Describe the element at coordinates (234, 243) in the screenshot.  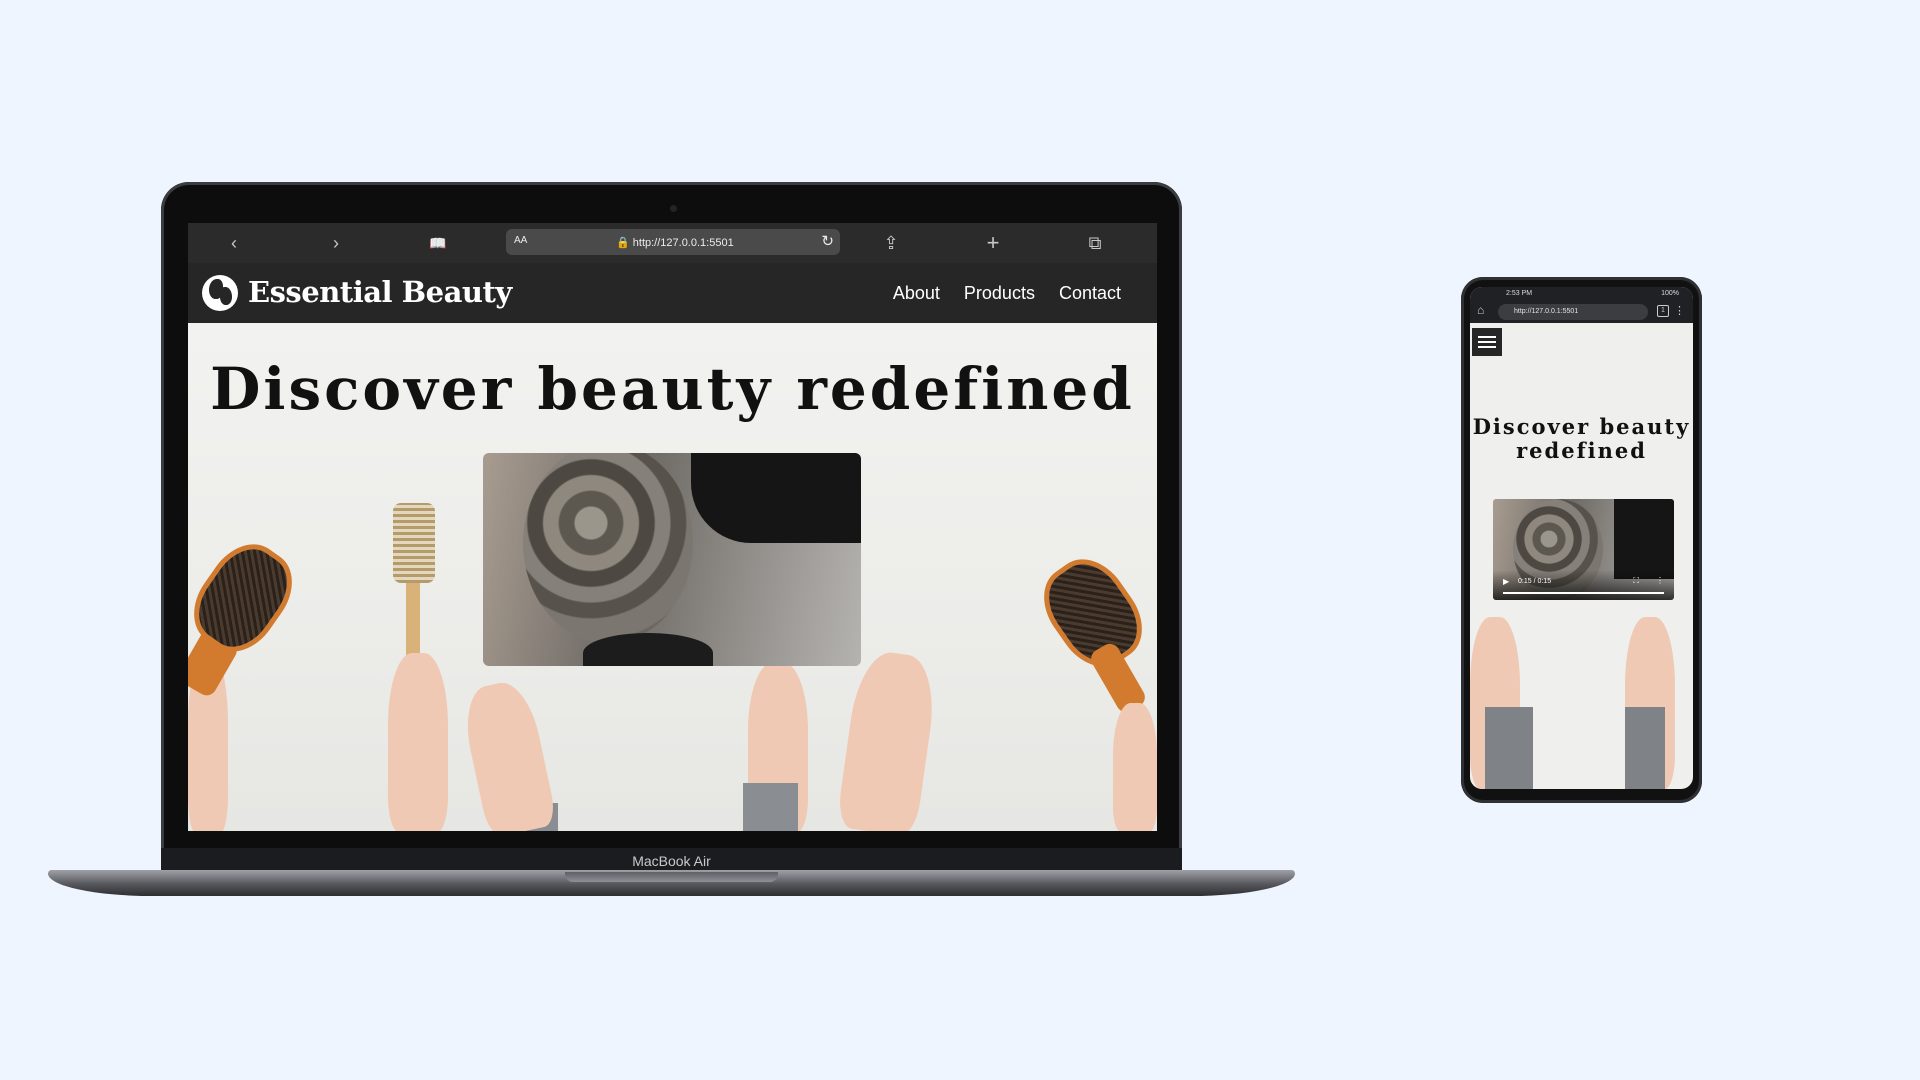
I see `back-icon: ‹` at that location.